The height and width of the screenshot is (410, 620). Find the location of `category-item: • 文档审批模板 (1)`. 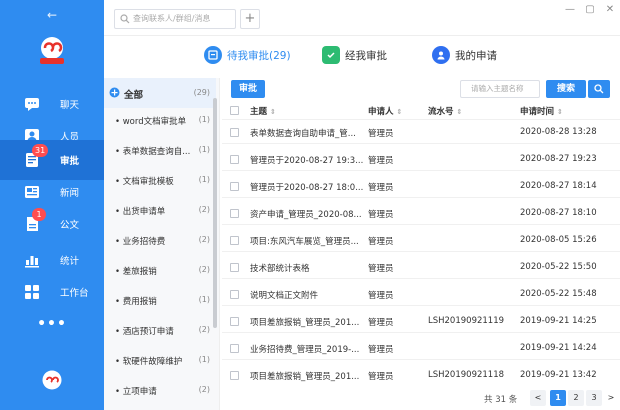

category-item: • 文档审批模板 (1) is located at coordinates (160, 180).